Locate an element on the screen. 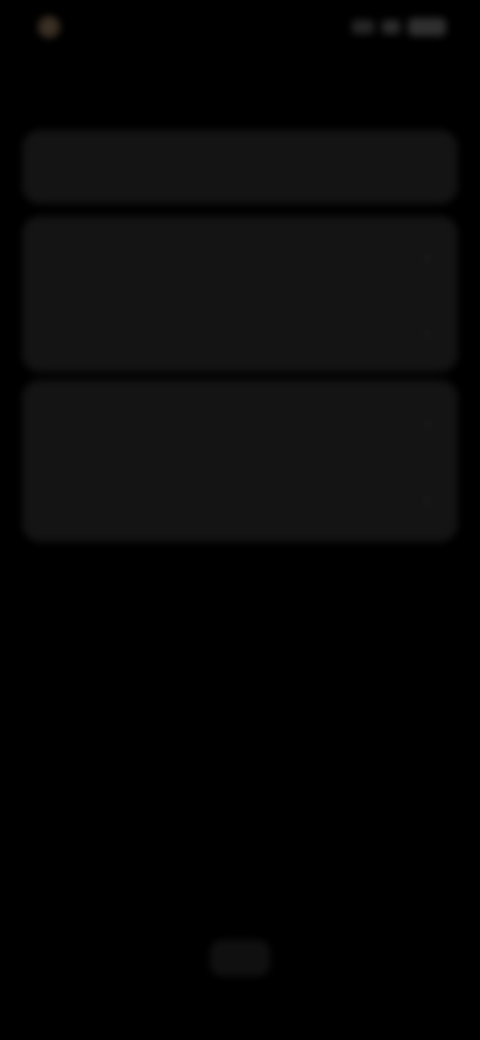 This screenshot has height=1040, width=480. status-icons is located at coordinates (399, 27).